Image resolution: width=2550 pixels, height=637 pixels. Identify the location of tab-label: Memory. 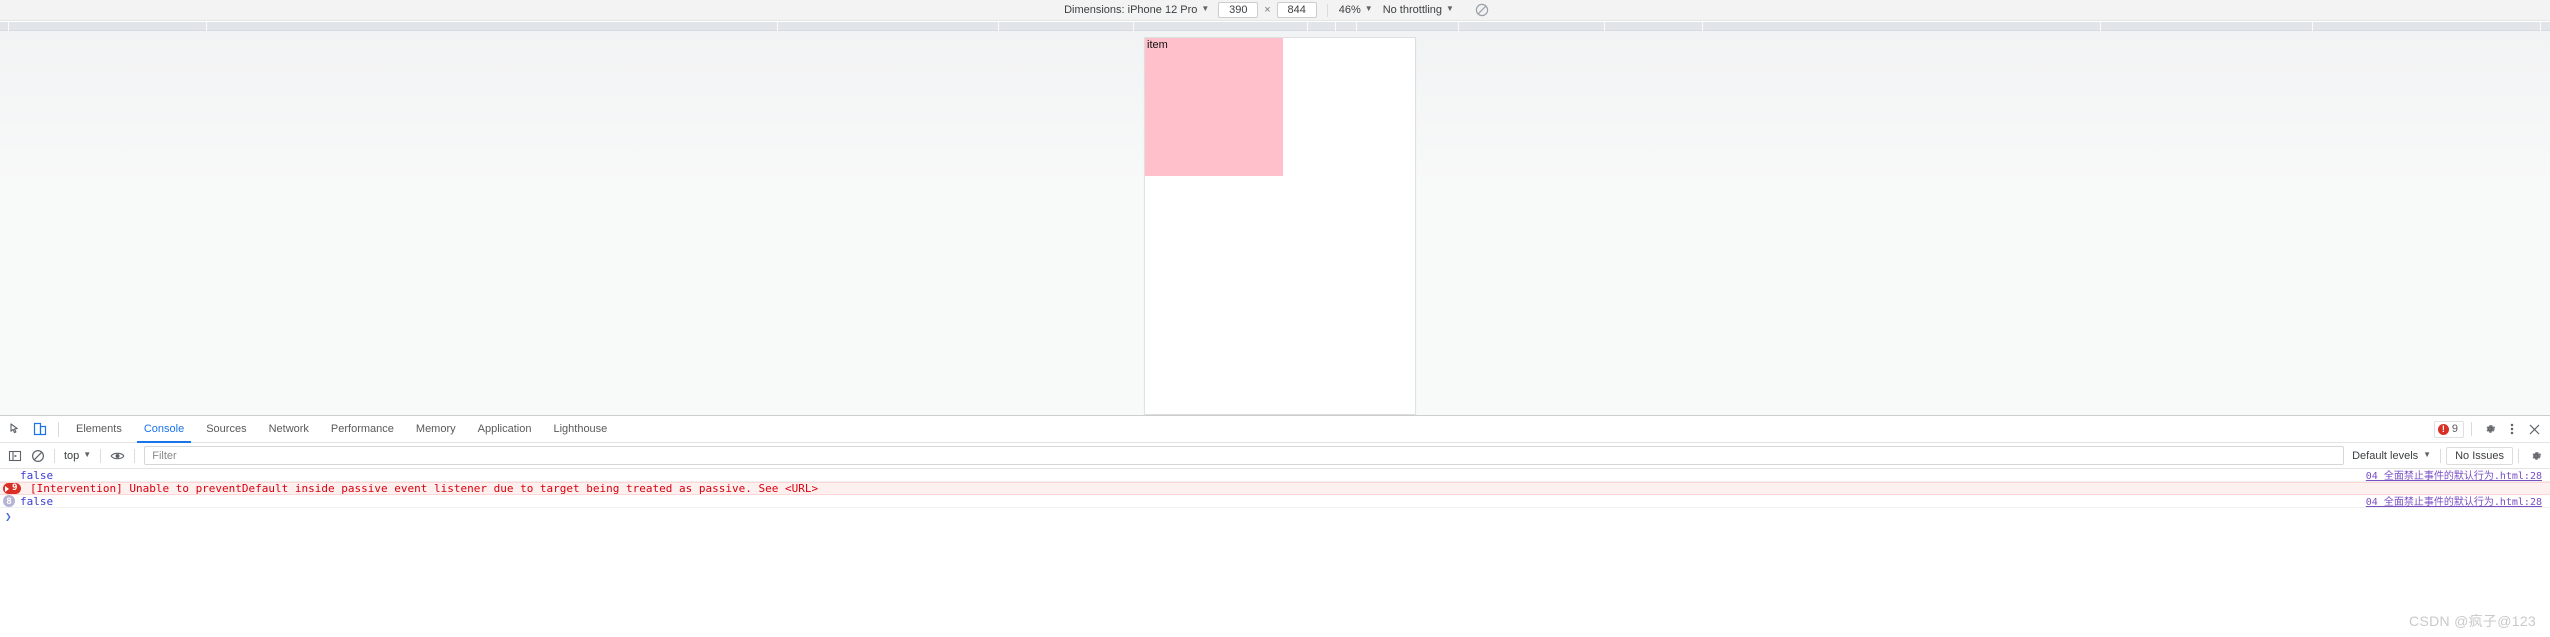
(435, 429).